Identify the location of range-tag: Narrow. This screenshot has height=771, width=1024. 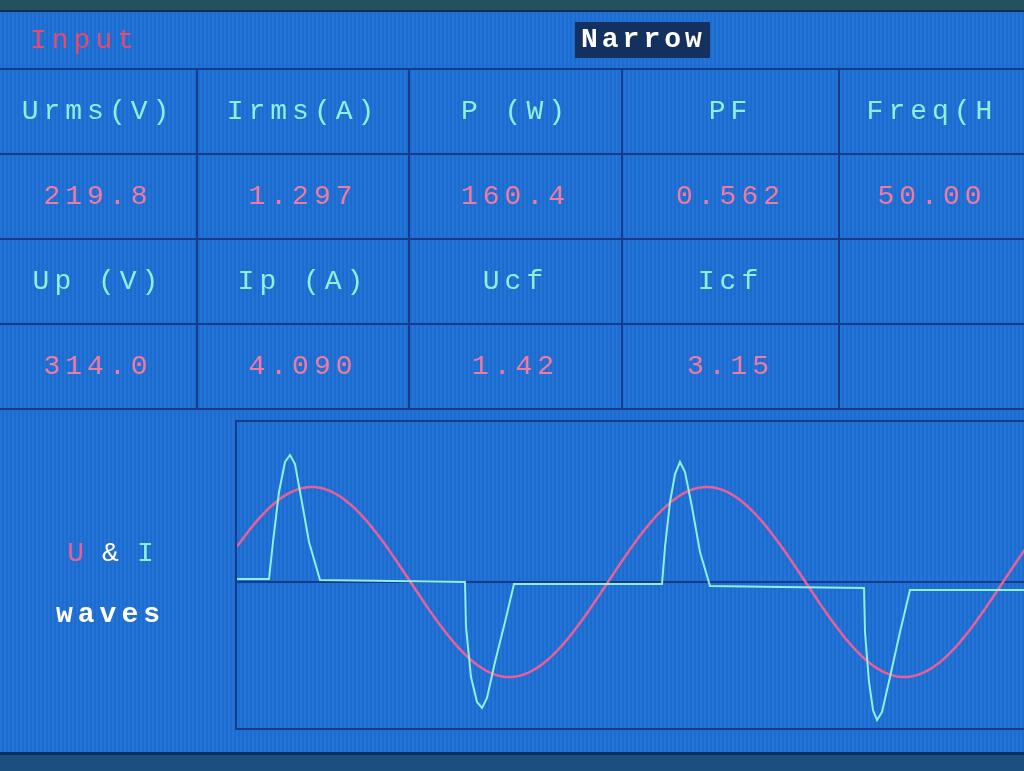
(642, 40).